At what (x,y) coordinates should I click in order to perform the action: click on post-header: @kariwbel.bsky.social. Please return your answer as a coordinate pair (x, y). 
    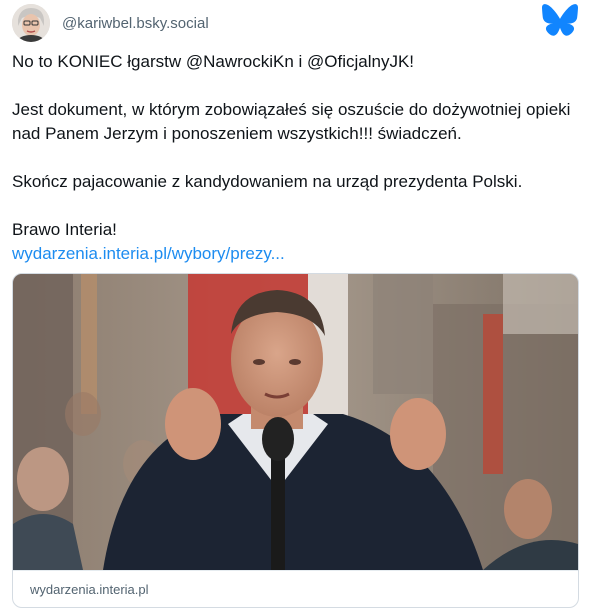
    Looking at the image, I should click on (296, 24).